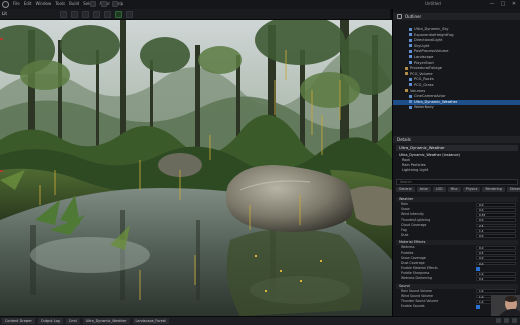  What do you see at coordinates (456, 139) in the screenshot?
I see `details-header: Details` at bounding box center [456, 139].